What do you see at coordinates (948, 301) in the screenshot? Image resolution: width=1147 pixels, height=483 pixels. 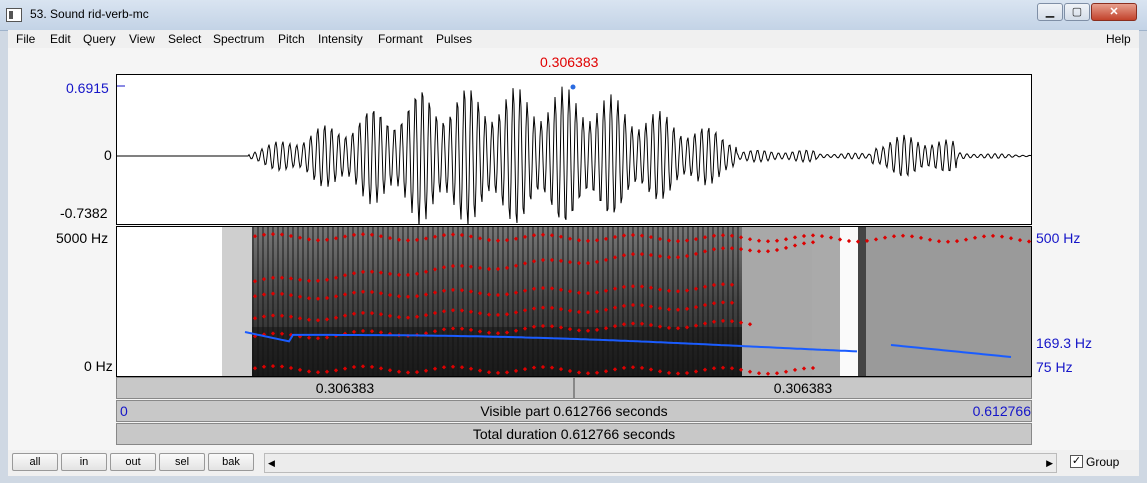 I see `release-region` at bounding box center [948, 301].